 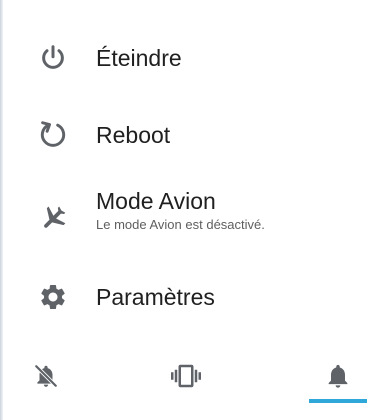 What do you see at coordinates (184, 58) in the screenshot?
I see `menu-item-power-off: Éteindre` at bounding box center [184, 58].